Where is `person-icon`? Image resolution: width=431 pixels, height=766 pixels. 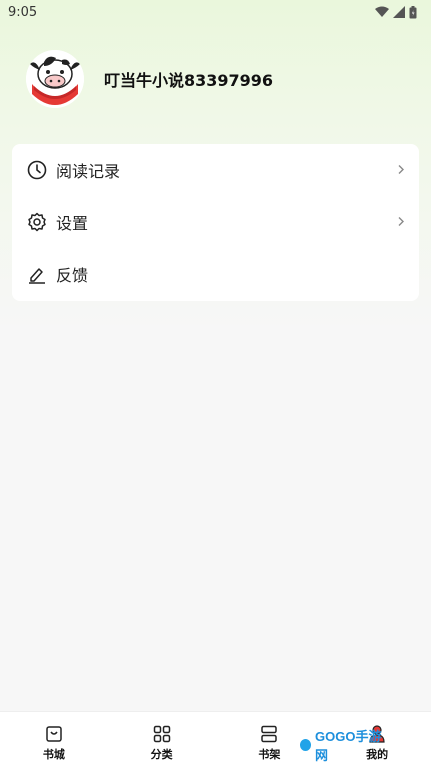
person-icon is located at coordinates (377, 734).